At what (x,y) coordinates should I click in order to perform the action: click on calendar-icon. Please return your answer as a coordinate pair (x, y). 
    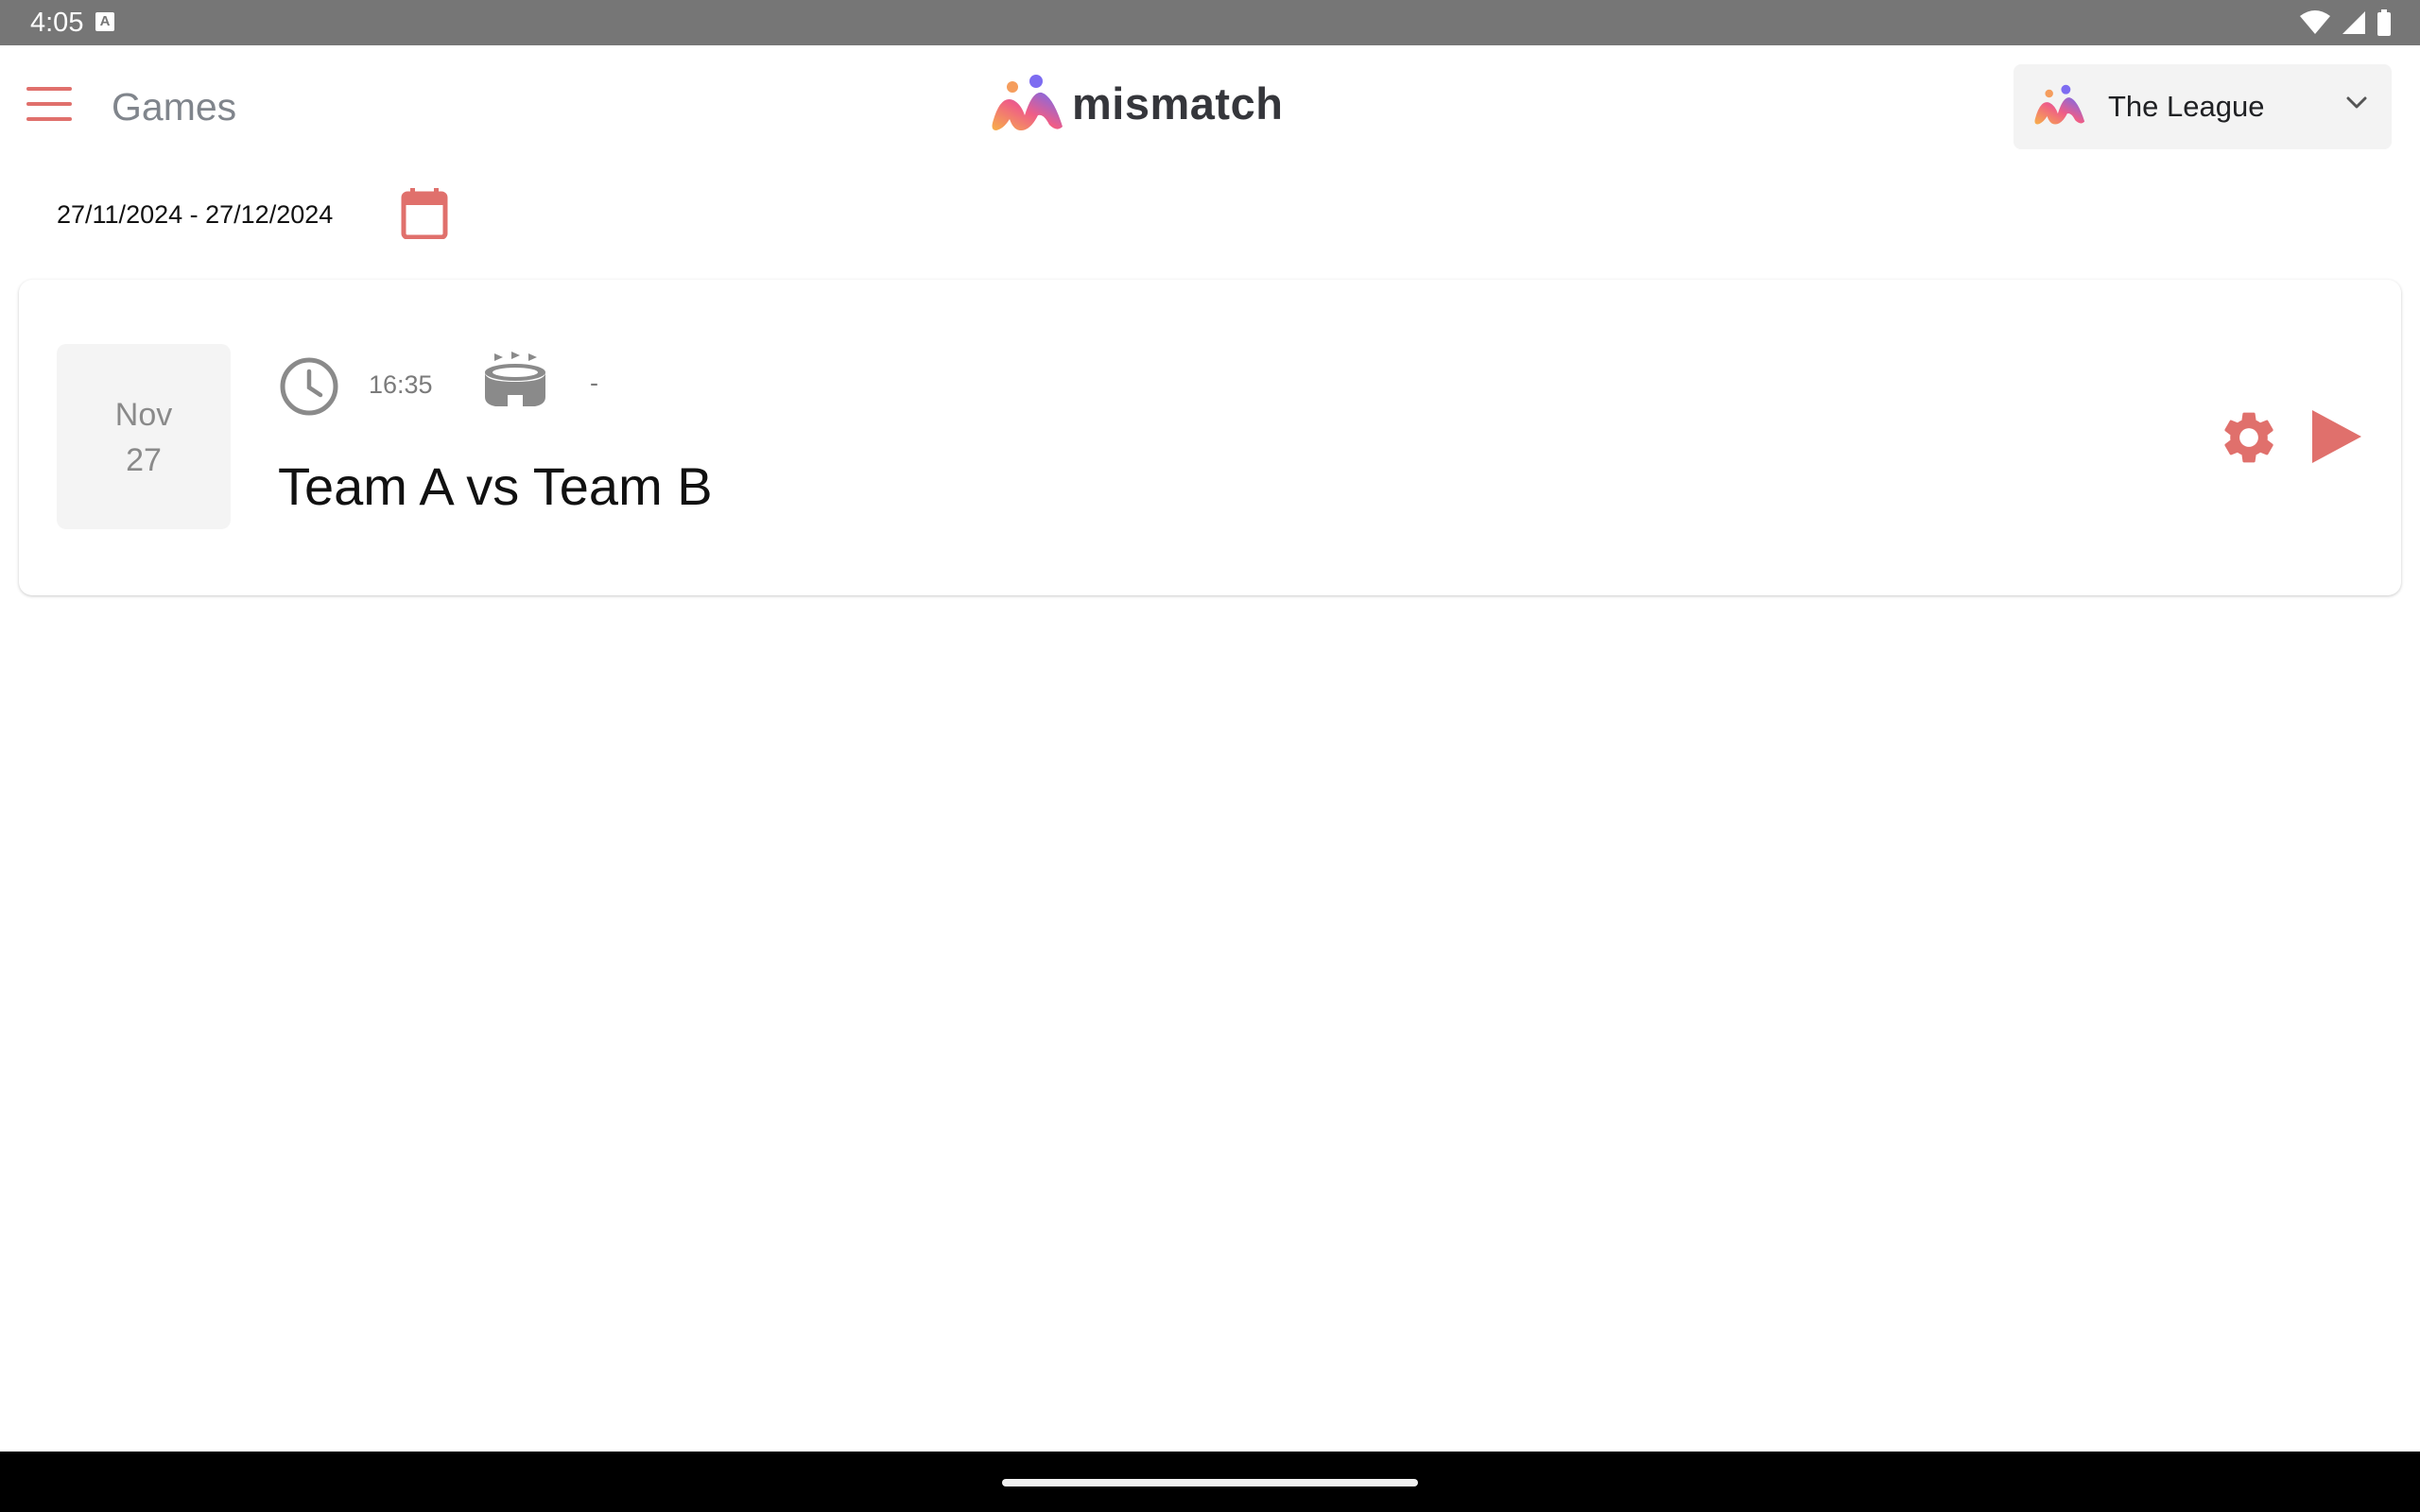
    Looking at the image, I should click on (424, 216).